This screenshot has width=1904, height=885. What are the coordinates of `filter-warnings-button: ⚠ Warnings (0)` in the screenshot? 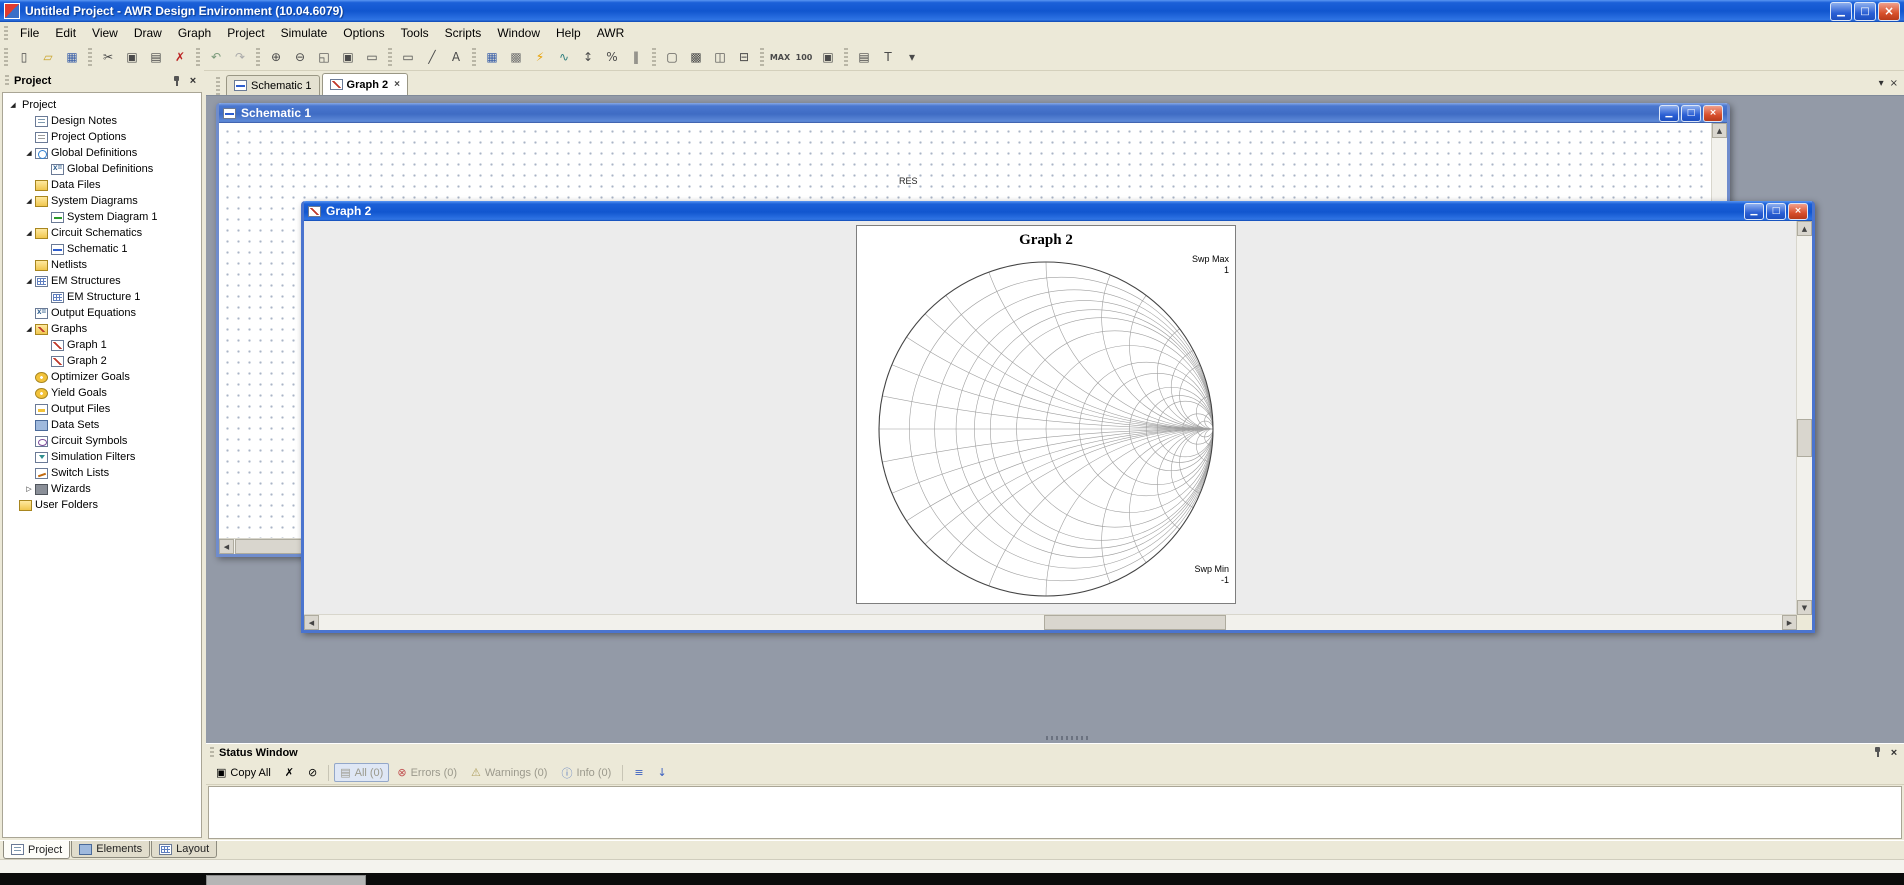 It's located at (509, 772).